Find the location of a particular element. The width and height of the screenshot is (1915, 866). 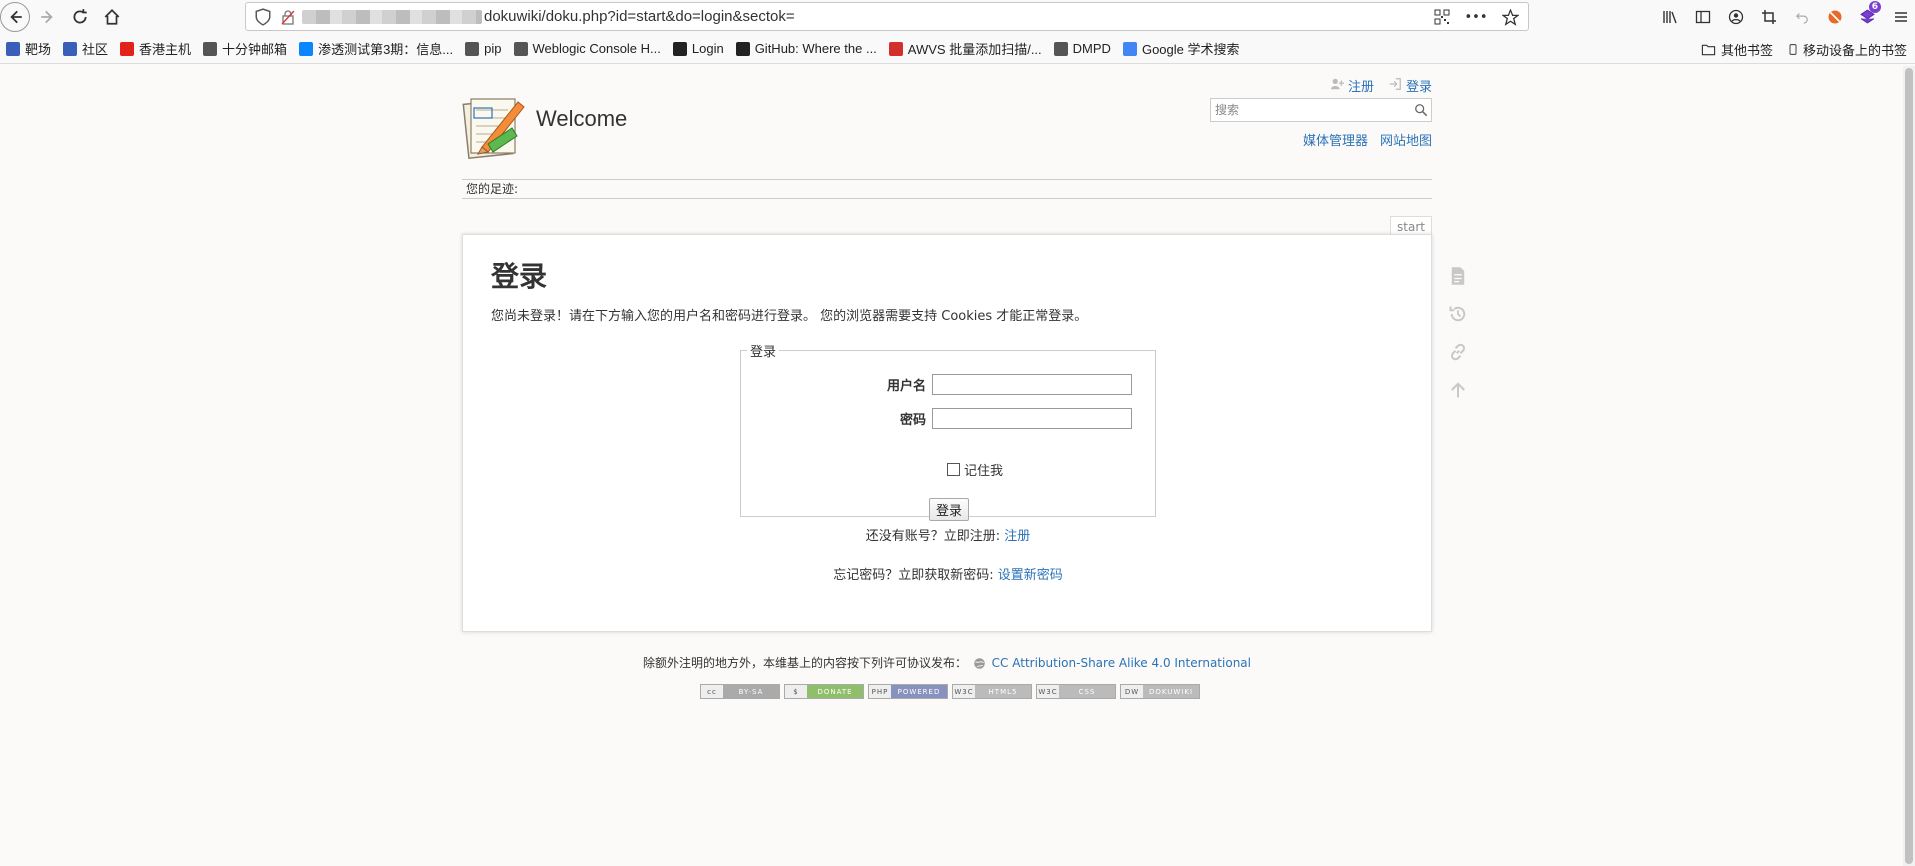

globe-icon is located at coordinates (210, 48).